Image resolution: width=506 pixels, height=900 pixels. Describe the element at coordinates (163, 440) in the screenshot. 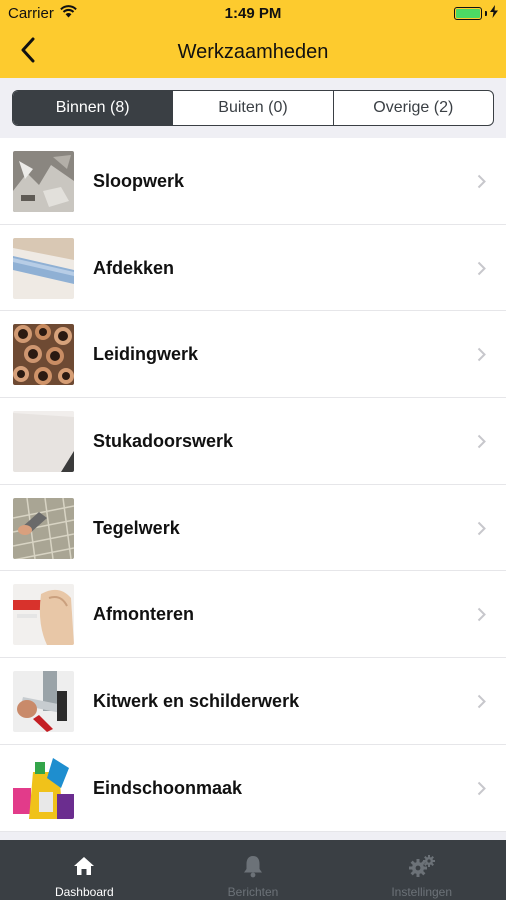

I see `list-item-label: Stukadoorswerk` at that location.